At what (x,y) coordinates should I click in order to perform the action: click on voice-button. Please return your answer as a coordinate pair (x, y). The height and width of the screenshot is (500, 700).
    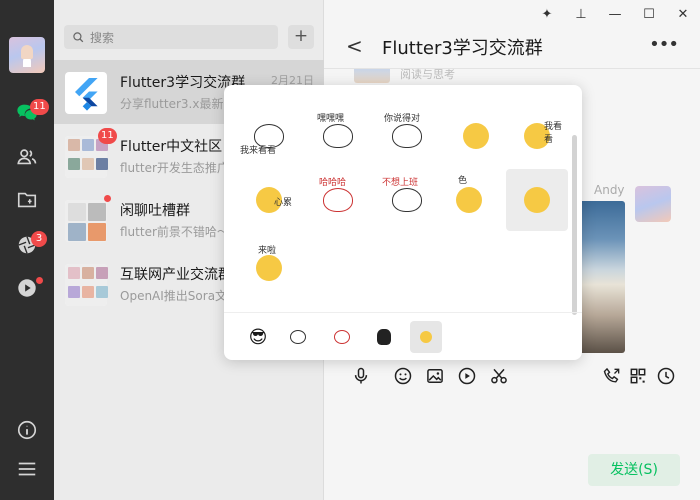
    Looking at the image, I should click on (361, 376).